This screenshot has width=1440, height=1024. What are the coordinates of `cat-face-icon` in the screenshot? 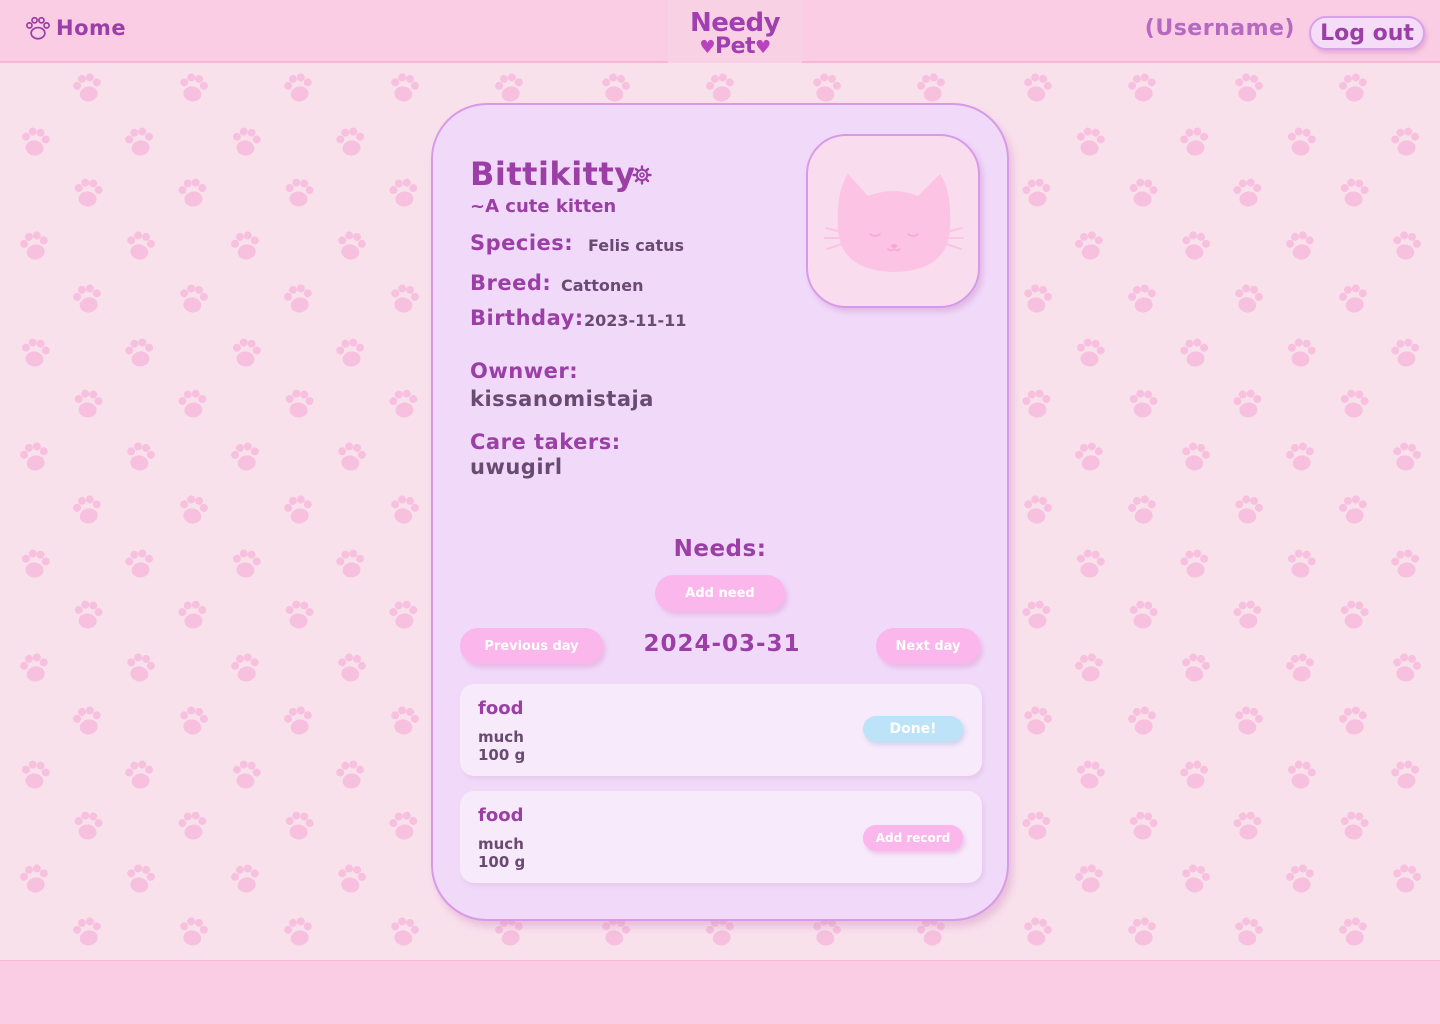 It's located at (894, 223).